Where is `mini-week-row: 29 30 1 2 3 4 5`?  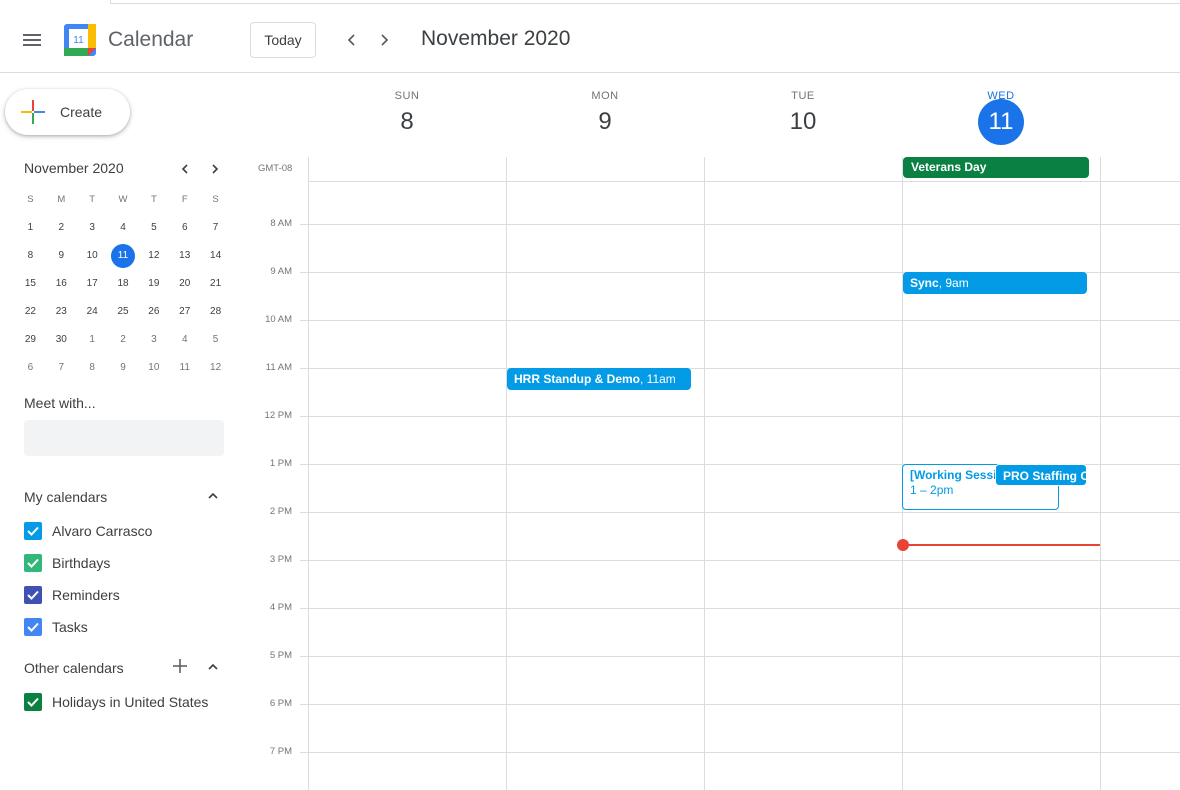
mini-week-row: 29 30 1 2 3 4 5 is located at coordinates (123, 340).